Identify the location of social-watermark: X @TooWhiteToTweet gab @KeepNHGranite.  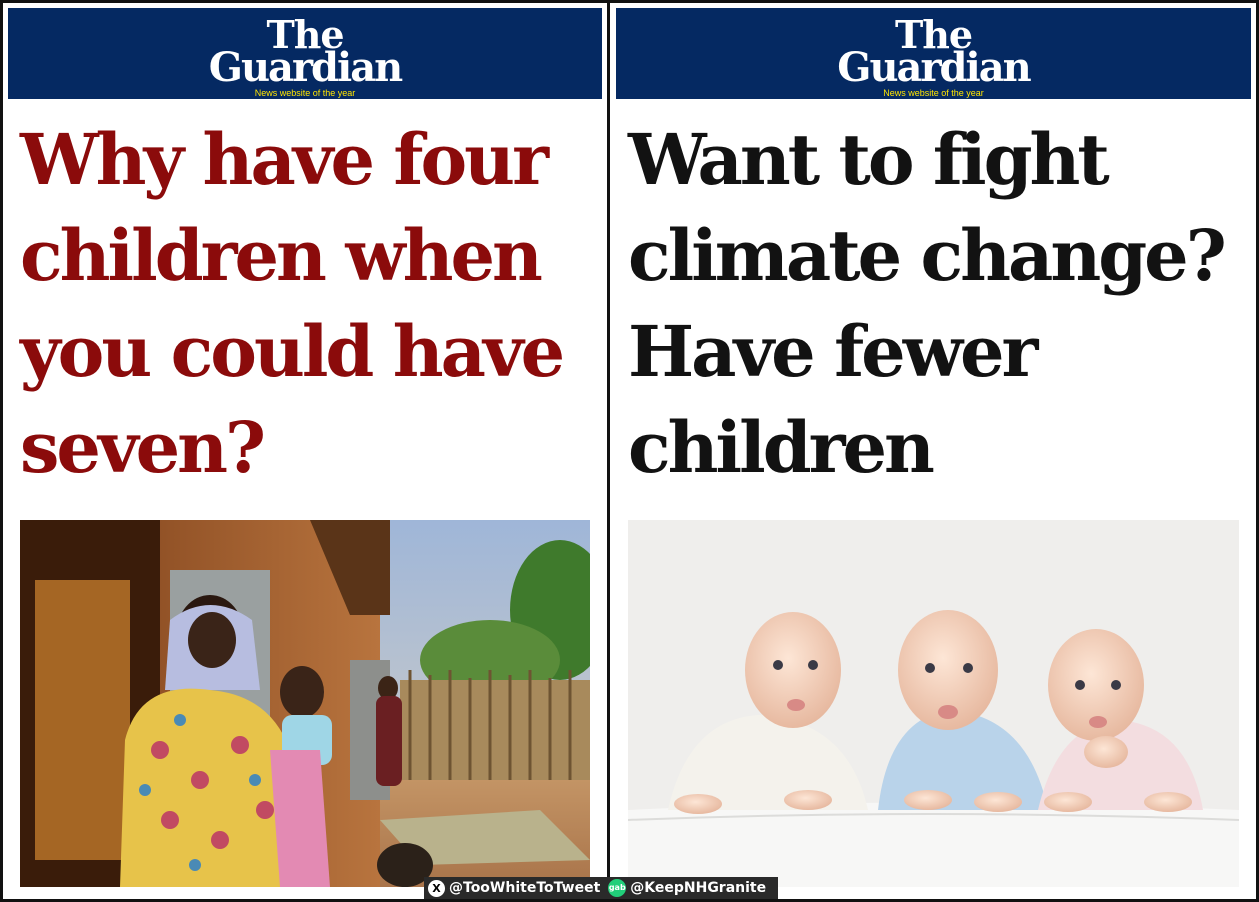
(601, 888).